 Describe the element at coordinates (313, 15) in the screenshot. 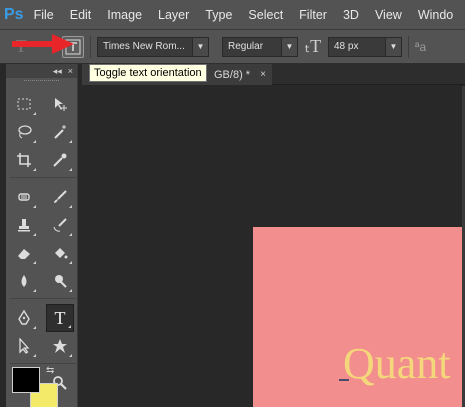

I see `menu-filter: Filter` at that location.